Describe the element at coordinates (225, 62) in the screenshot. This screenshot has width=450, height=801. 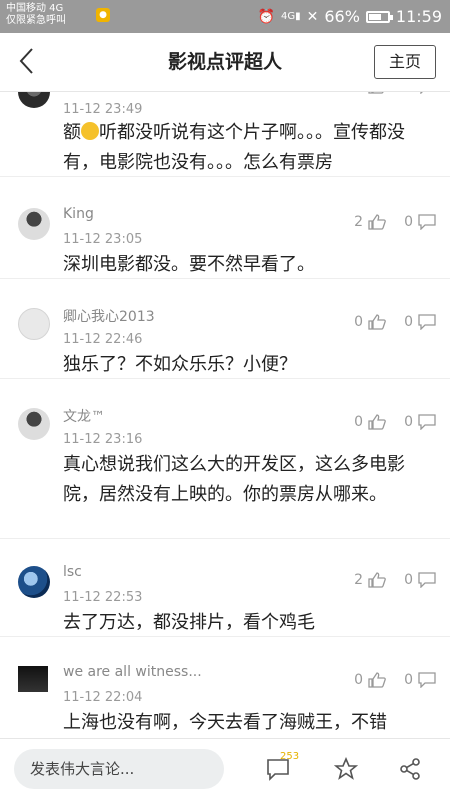
I see `app-header: 影视点评超人 主页` at that location.